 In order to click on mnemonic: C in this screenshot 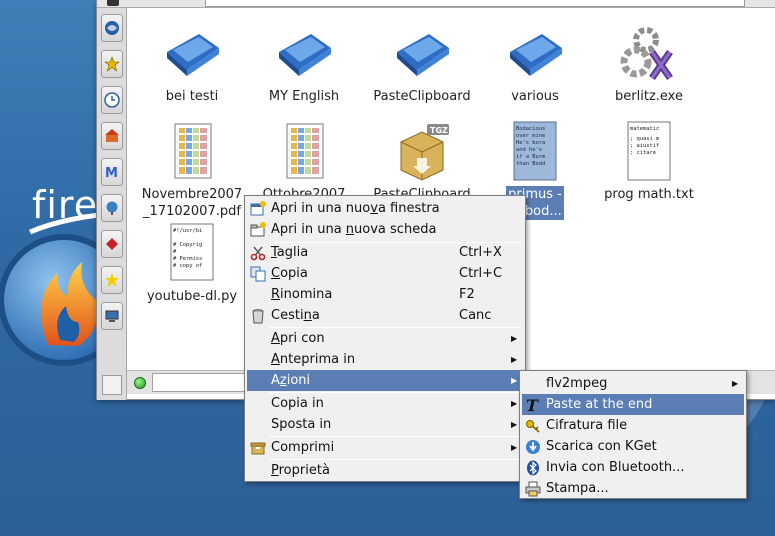, I will do `click(276, 273)`.